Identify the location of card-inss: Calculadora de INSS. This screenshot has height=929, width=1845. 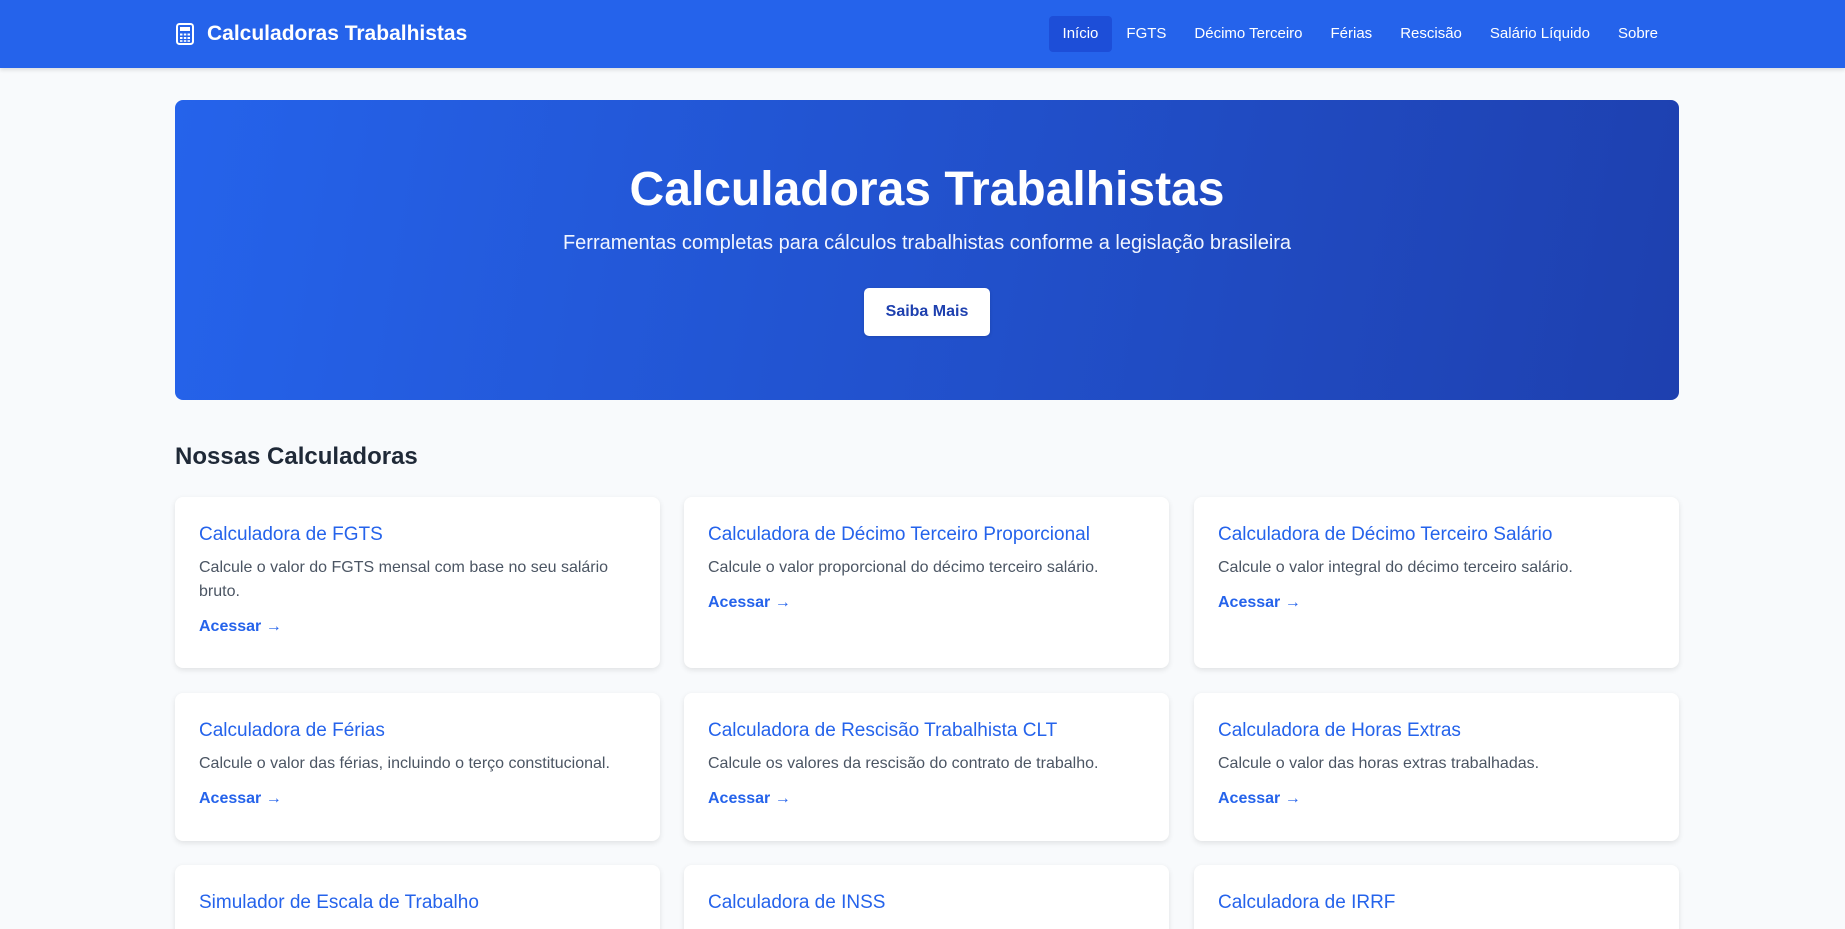
(926, 897).